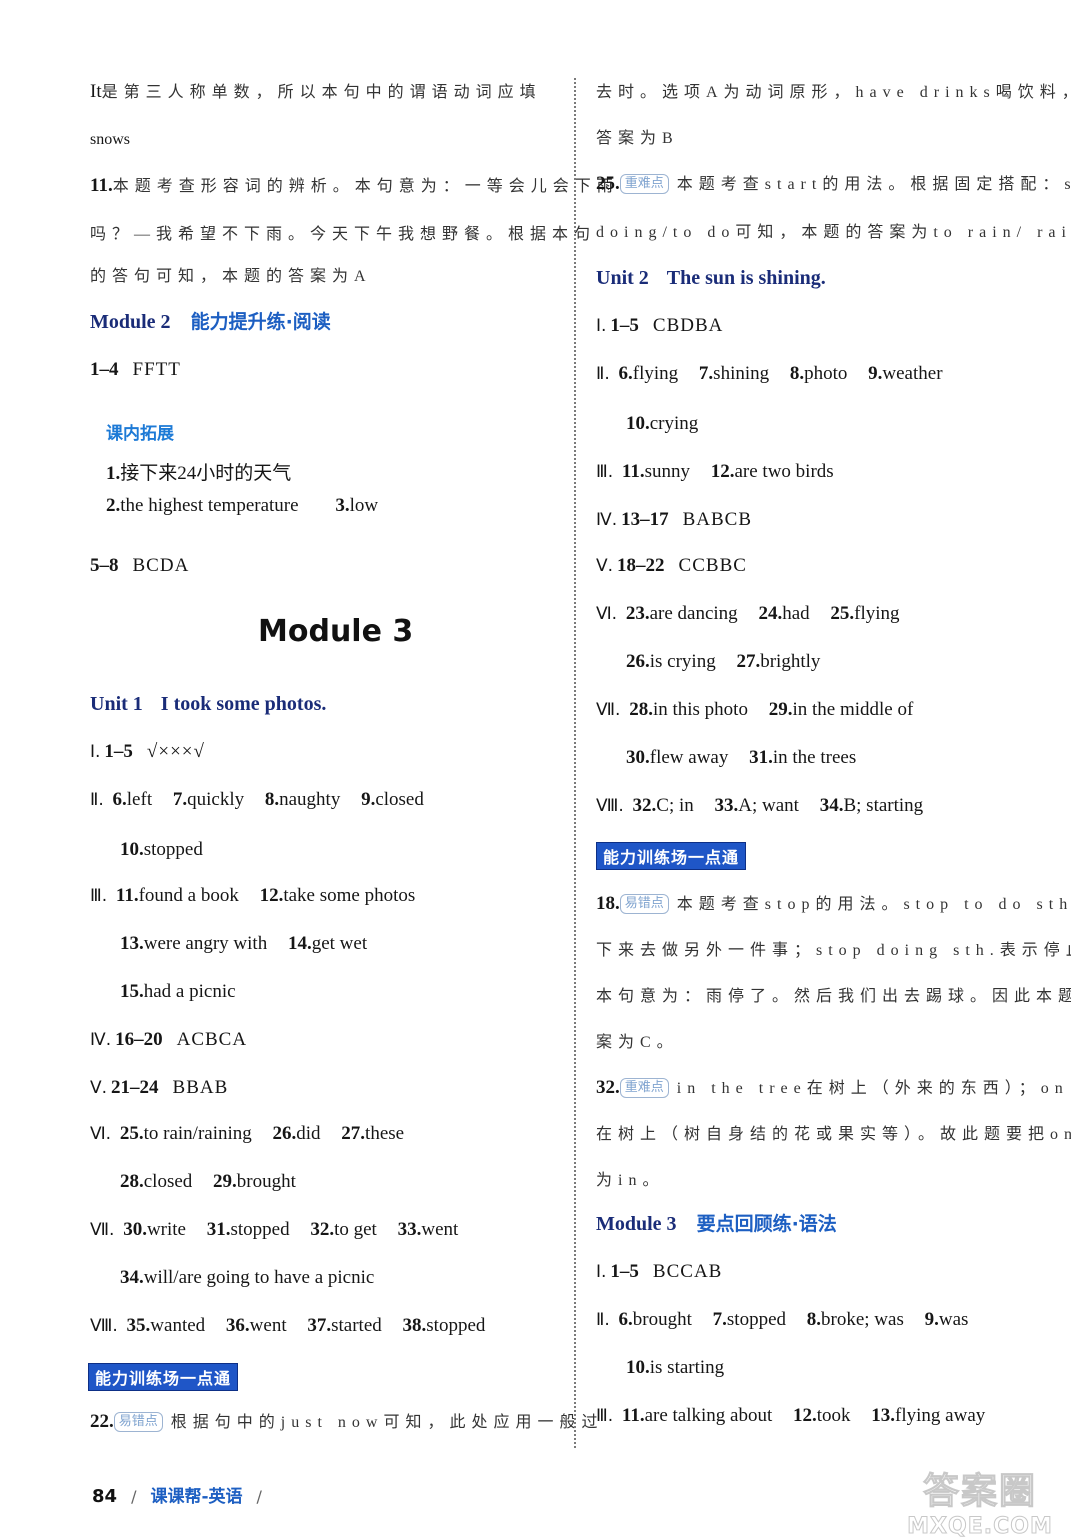 The image size is (1071, 1539). I want to click on section-3-cont: 15.had a picnic, so click(178, 992).